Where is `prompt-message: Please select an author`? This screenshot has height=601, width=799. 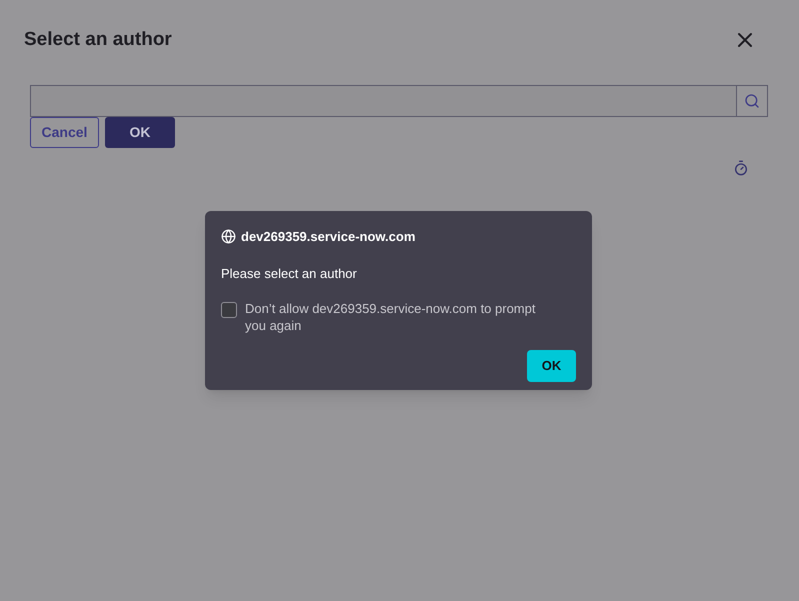 prompt-message: Please select an author is located at coordinates (289, 273).